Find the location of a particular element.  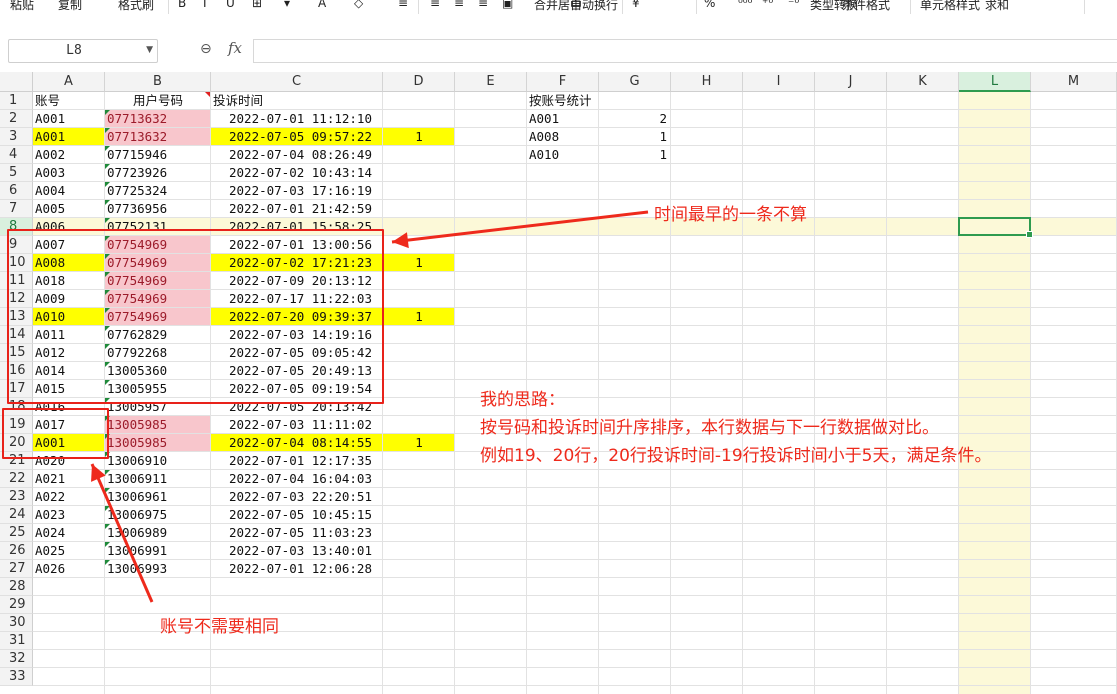

select-all-corner is located at coordinates (16, 82).